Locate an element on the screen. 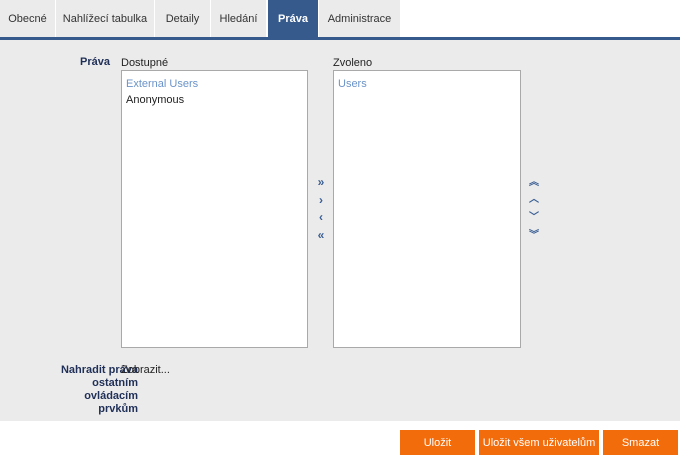 Image resolution: width=680 pixels, height=456 pixels. list-item: External Users is located at coordinates (214, 84).